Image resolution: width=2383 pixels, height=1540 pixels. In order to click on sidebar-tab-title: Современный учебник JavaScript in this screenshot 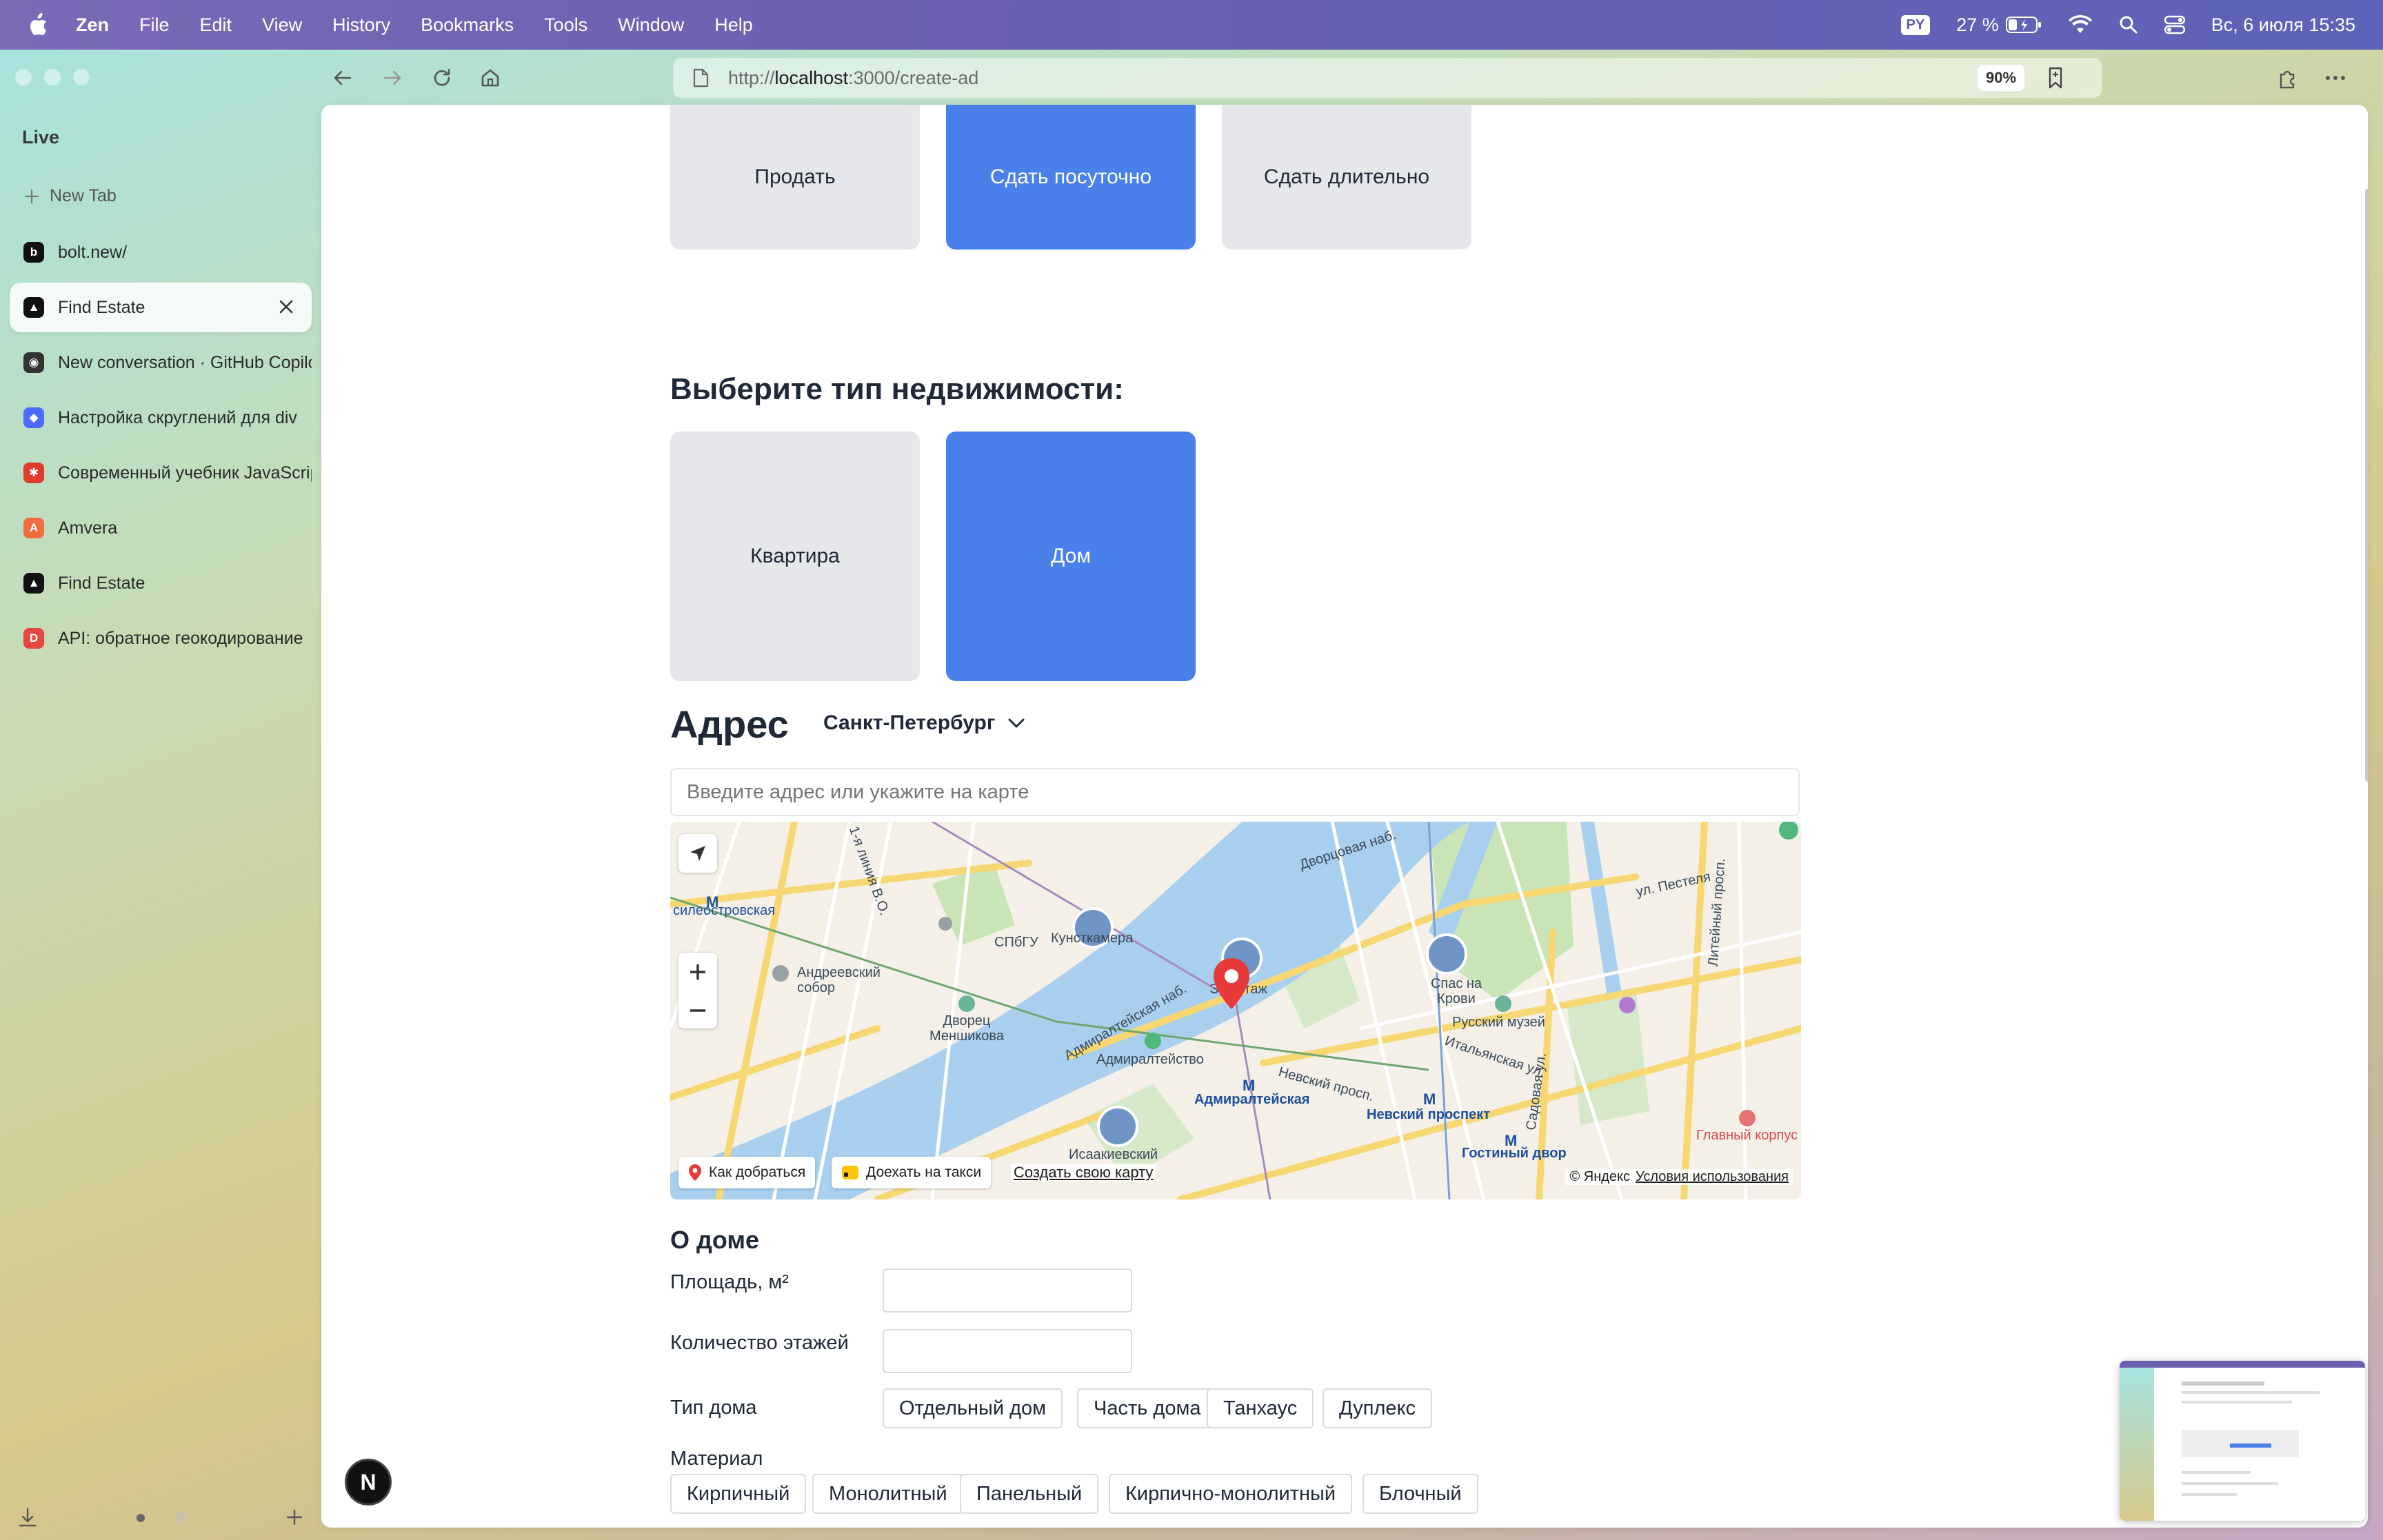, I will do `click(185, 473)`.